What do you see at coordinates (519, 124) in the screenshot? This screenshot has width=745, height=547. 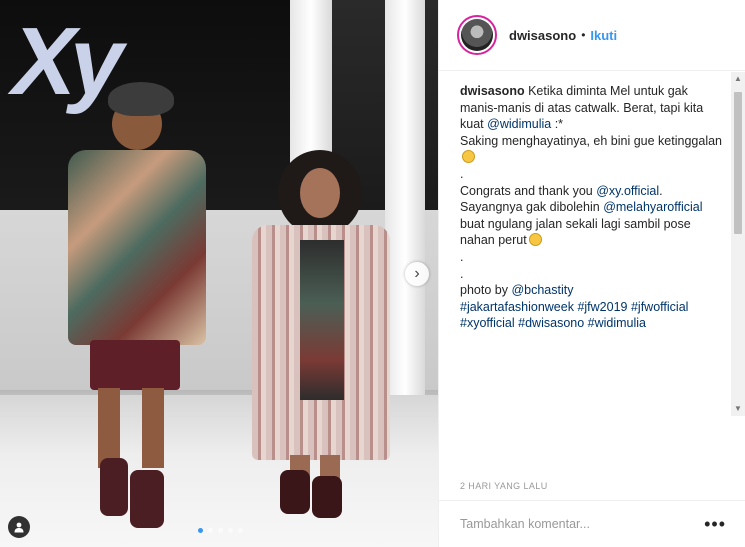 I see `mention-link: @widimulia` at bounding box center [519, 124].